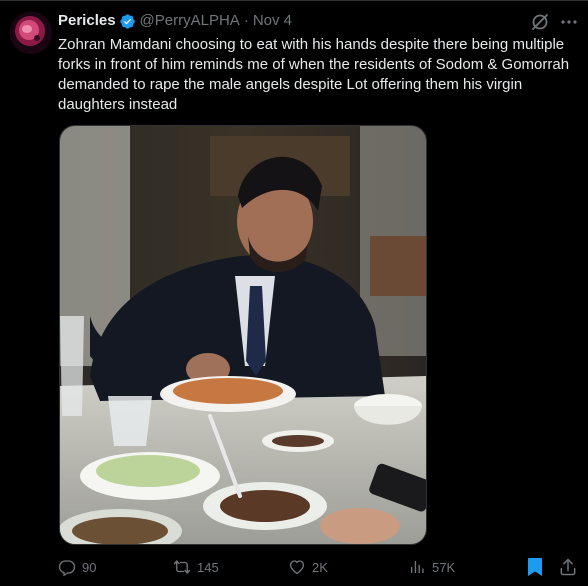 Image resolution: width=588 pixels, height=586 pixels. What do you see at coordinates (89, 567) in the screenshot?
I see `reply-count: 90` at bounding box center [89, 567].